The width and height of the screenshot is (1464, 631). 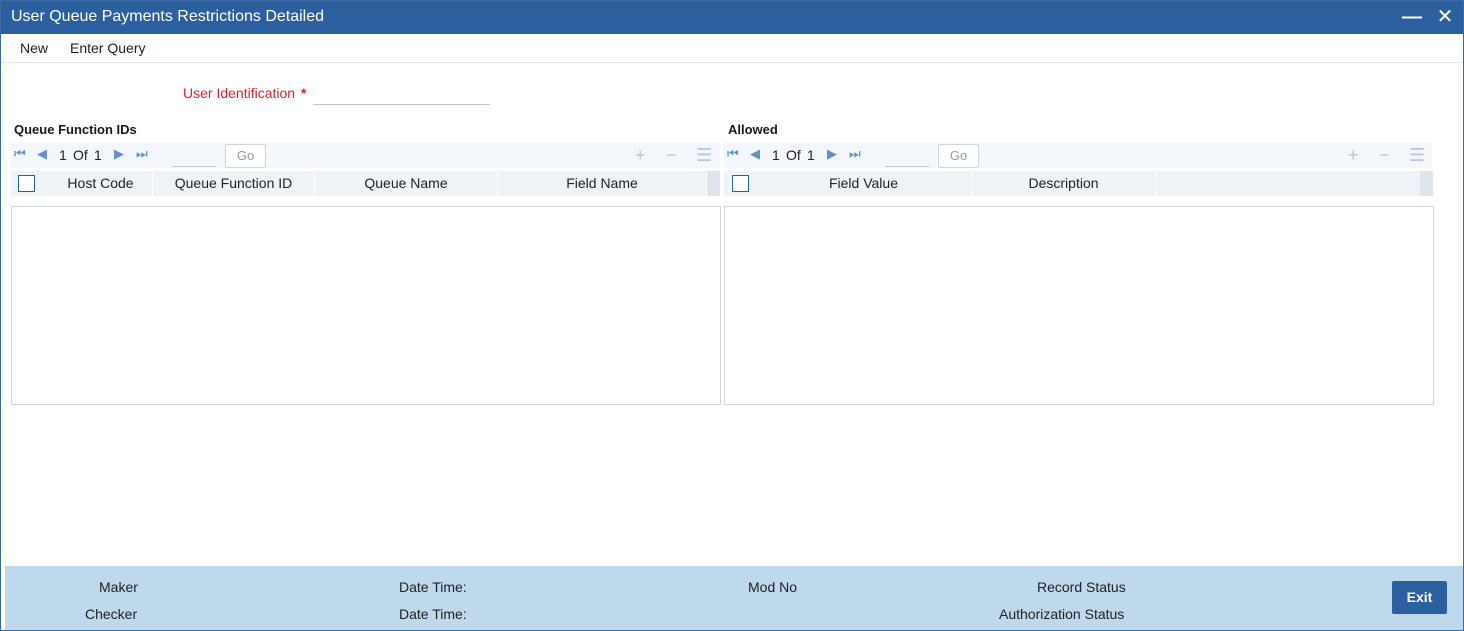 What do you see at coordinates (1078, 155) in the screenshot?
I see `allowed-toolbar: ⏮ ◀ 1 Of 1 ▶ ⏭ Go + − ☰` at bounding box center [1078, 155].